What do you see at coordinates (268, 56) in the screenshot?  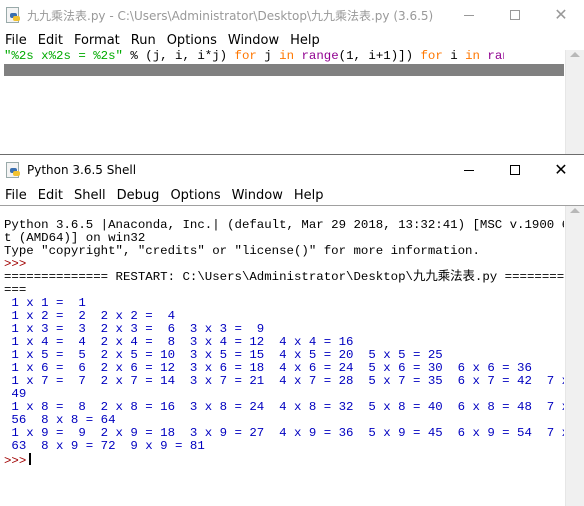 I see `code-text: j` at bounding box center [268, 56].